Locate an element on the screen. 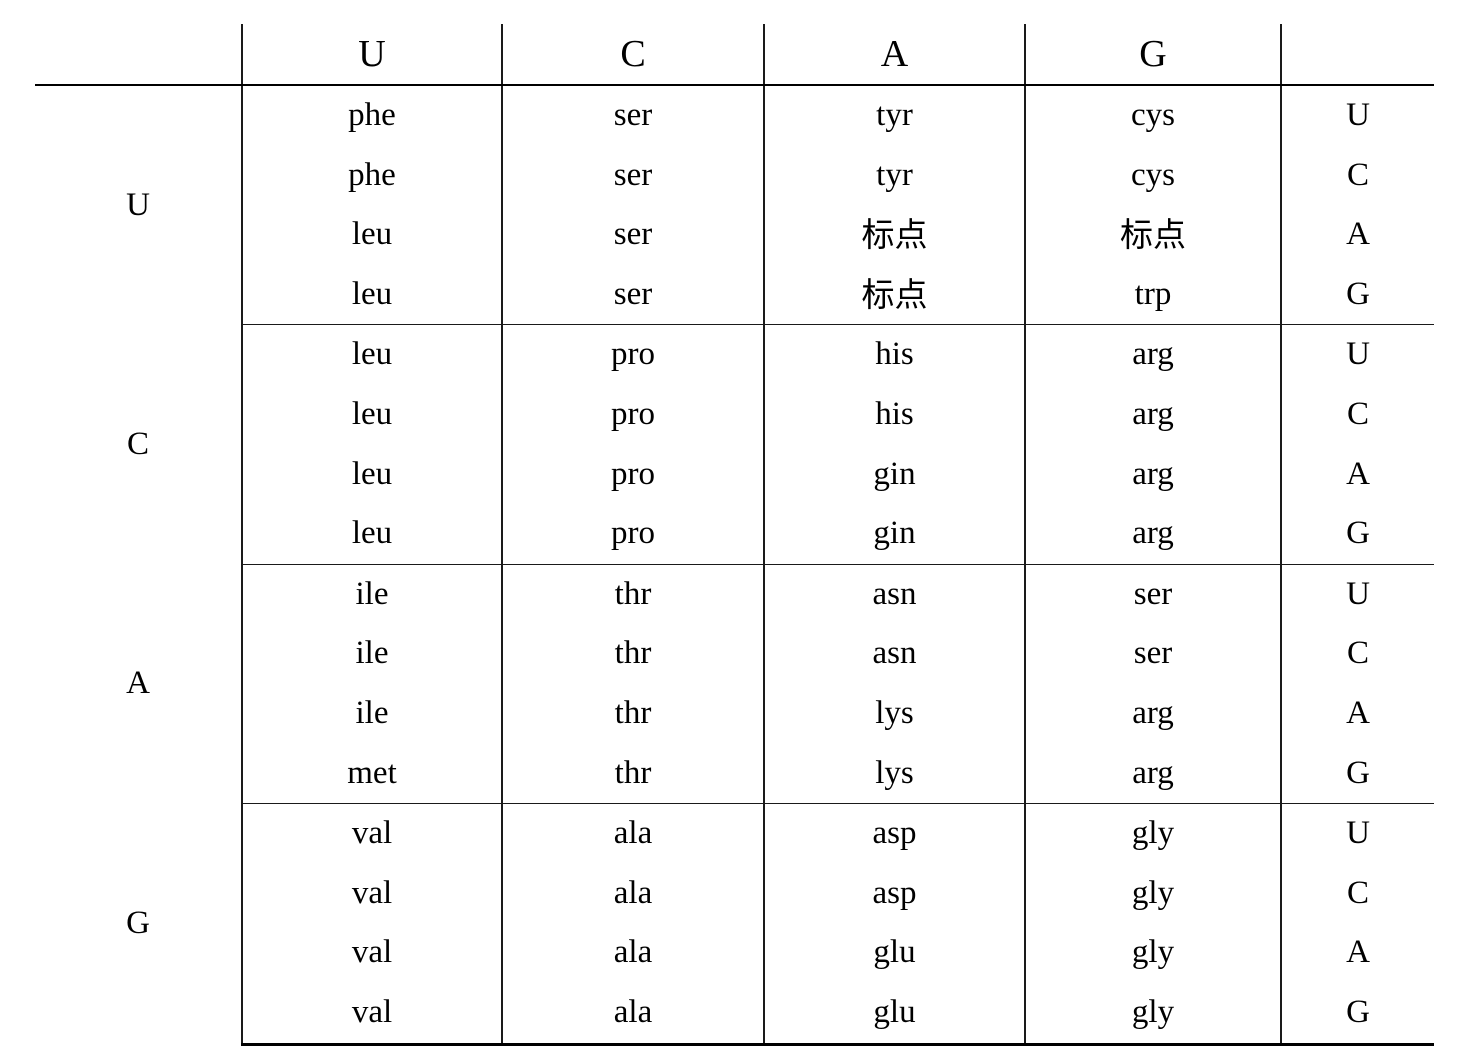 The image size is (1468, 1064). table-row: ile thr lys arg A is located at coordinates (734, 713).